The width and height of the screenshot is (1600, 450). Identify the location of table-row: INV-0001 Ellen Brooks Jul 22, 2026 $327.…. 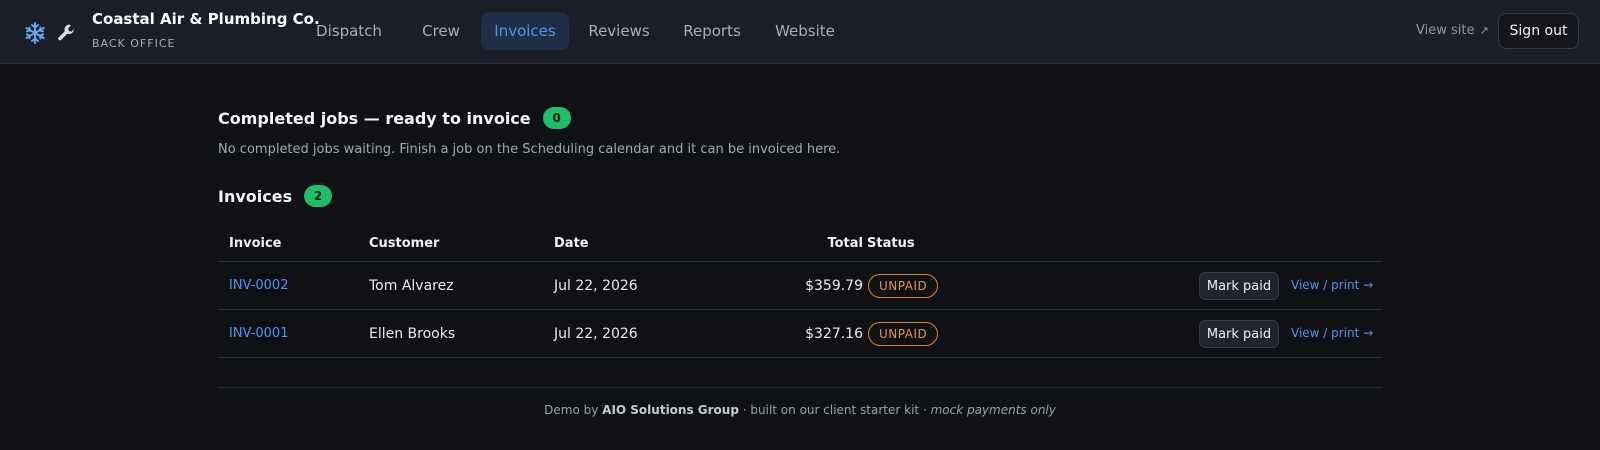
(800, 334).